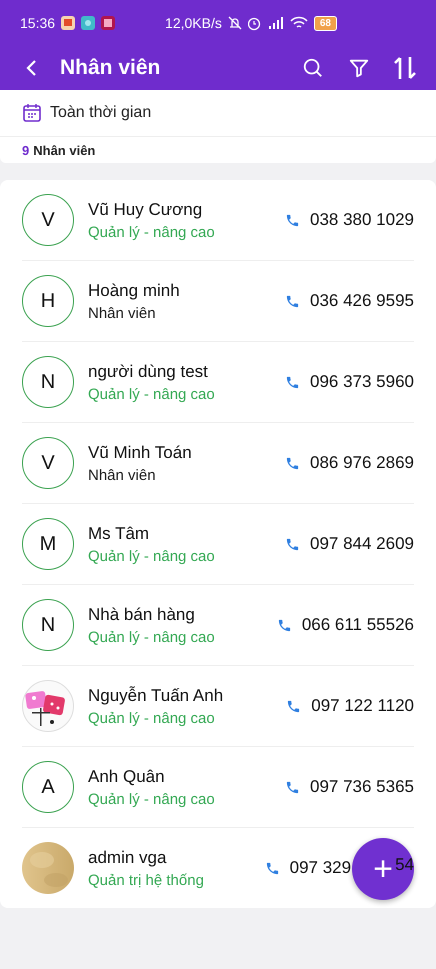  Describe the element at coordinates (175, 614) in the screenshot. I see `employee-name: Nhà bán hàng` at that location.